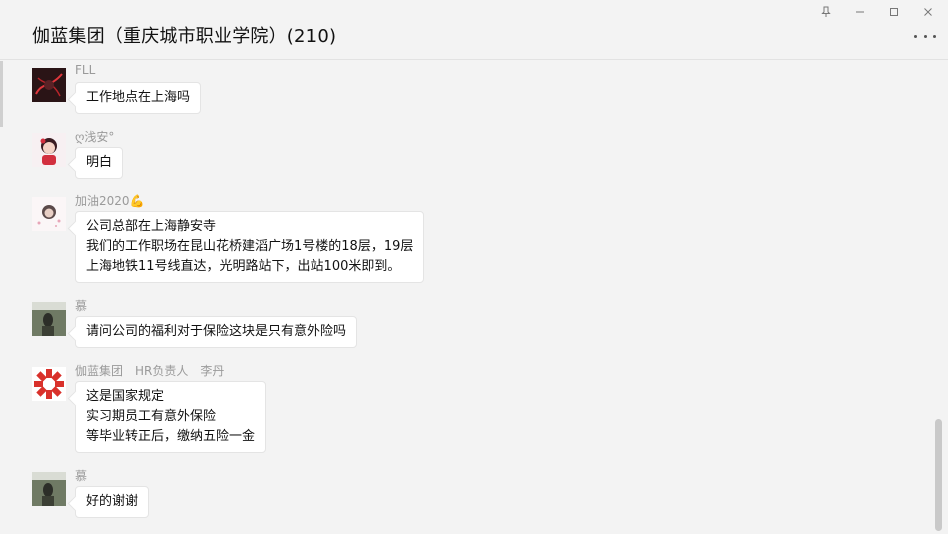 The height and width of the screenshot is (534, 948). Describe the element at coordinates (938, 475) in the screenshot. I see `scrollbar-thumb` at that location.